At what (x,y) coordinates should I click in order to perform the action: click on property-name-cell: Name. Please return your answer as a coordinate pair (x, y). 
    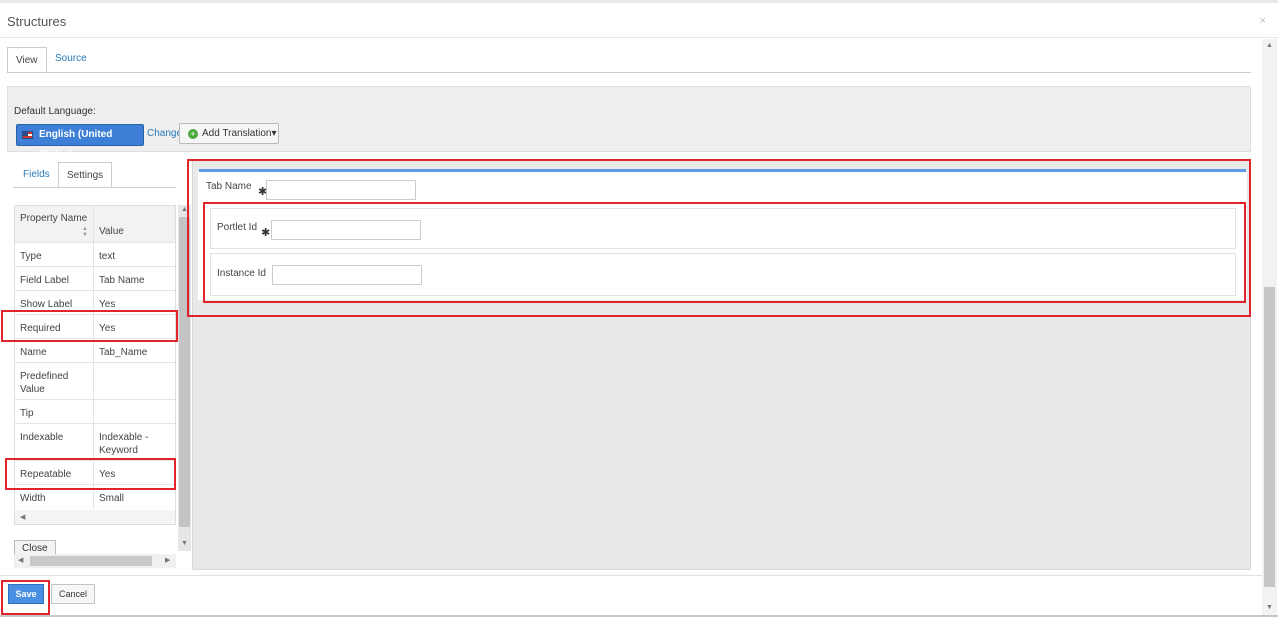
    Looking at the image, I should click on (54, 350).